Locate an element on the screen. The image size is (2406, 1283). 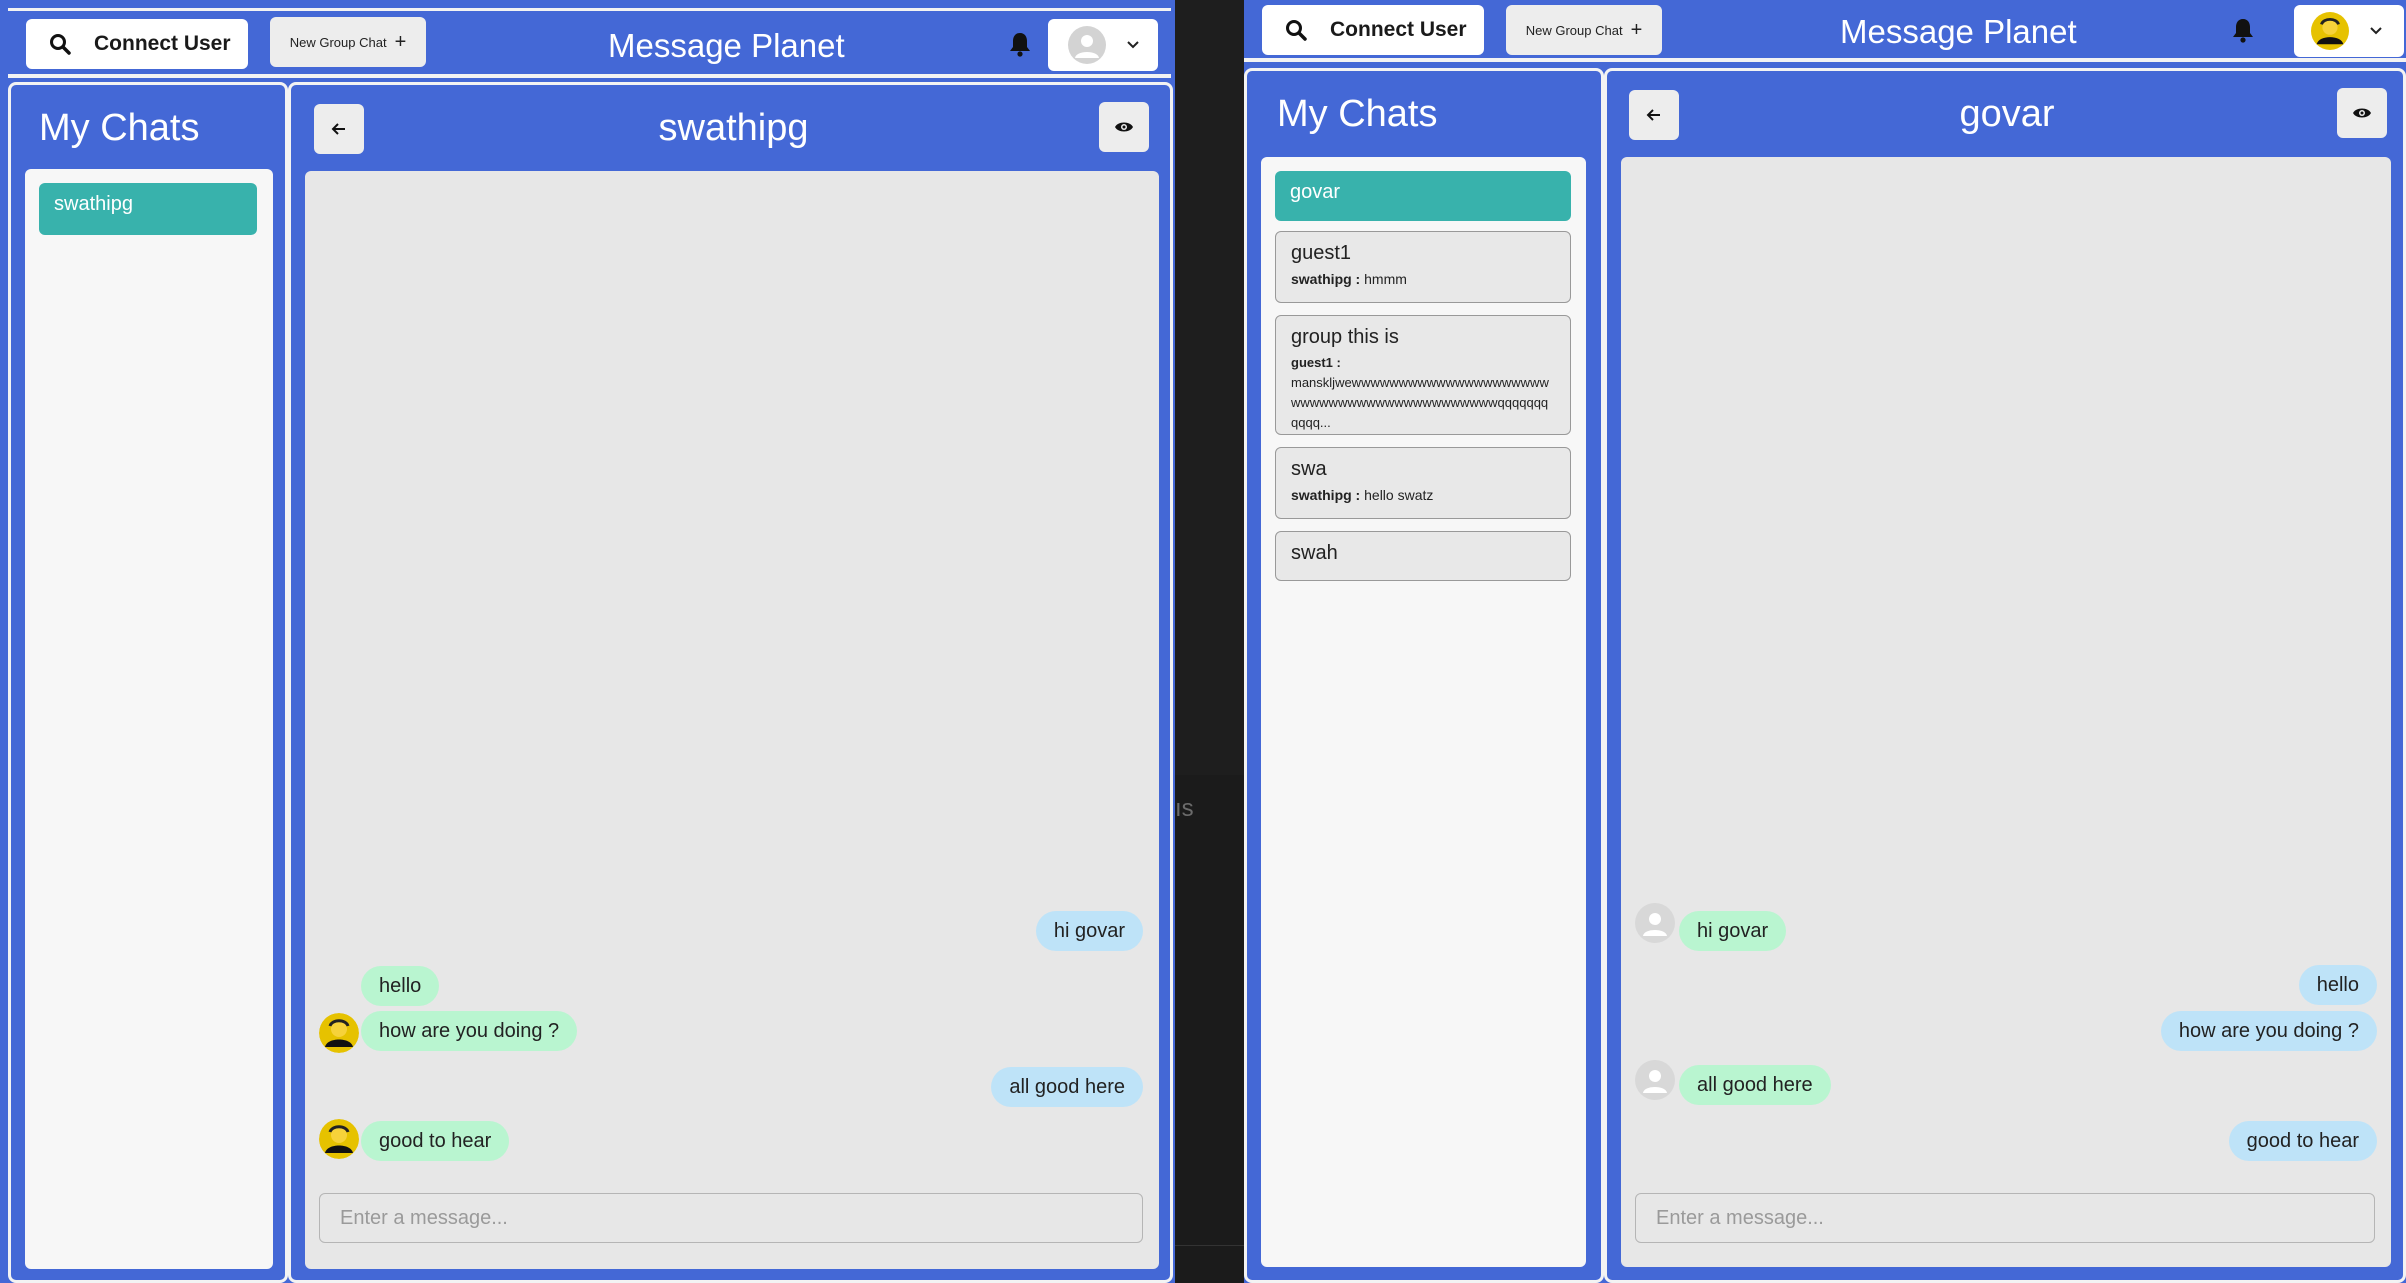
chat-item-name: swa is located at coordinates (1309, 469).